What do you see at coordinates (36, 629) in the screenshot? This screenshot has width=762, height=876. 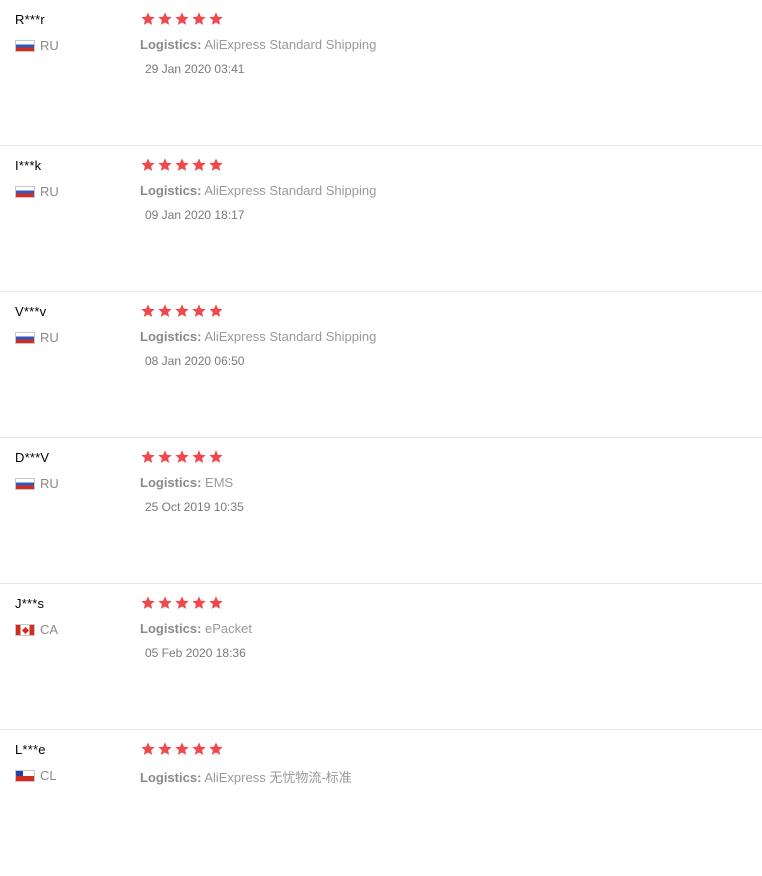 I see `user-country: CA` at bounding box center [36, 629].